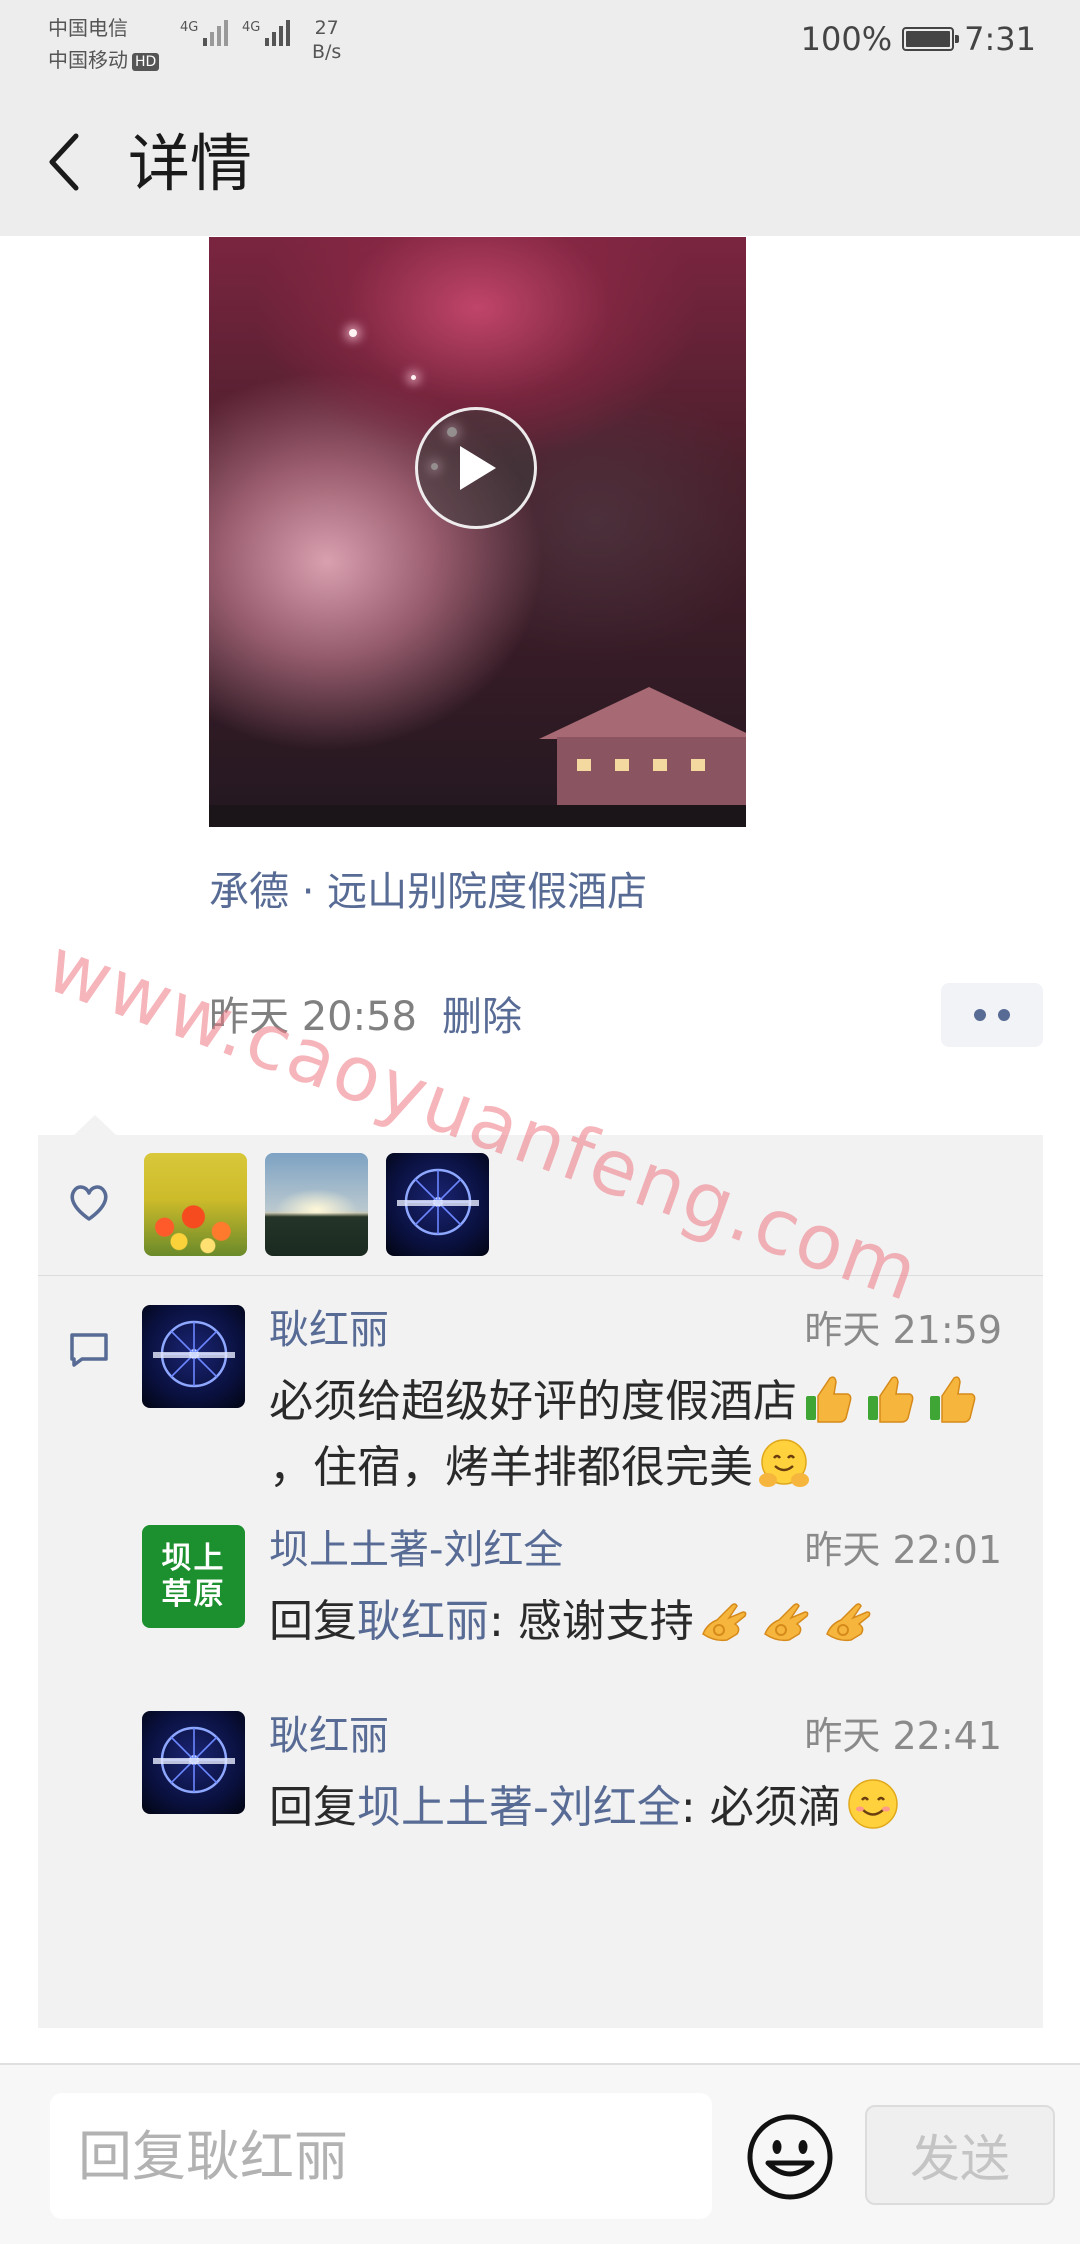 The width and height of the screenshot is (1080, 2244). I want to click on grassland-avatar: 坝上 草原, so click(193, 1576).